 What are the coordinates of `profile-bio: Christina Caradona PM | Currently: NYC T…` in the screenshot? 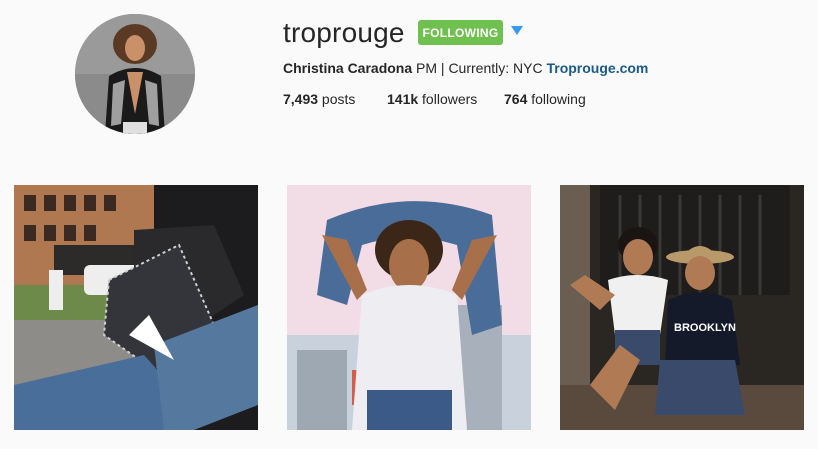 It's located at (465, 68).